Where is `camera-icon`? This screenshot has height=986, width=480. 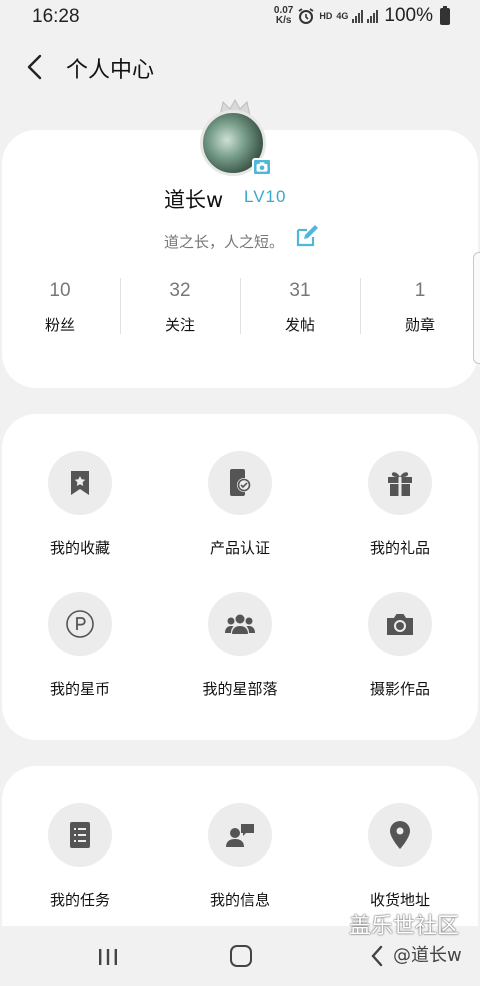
camera-icon is located at coordinates (400, 624).